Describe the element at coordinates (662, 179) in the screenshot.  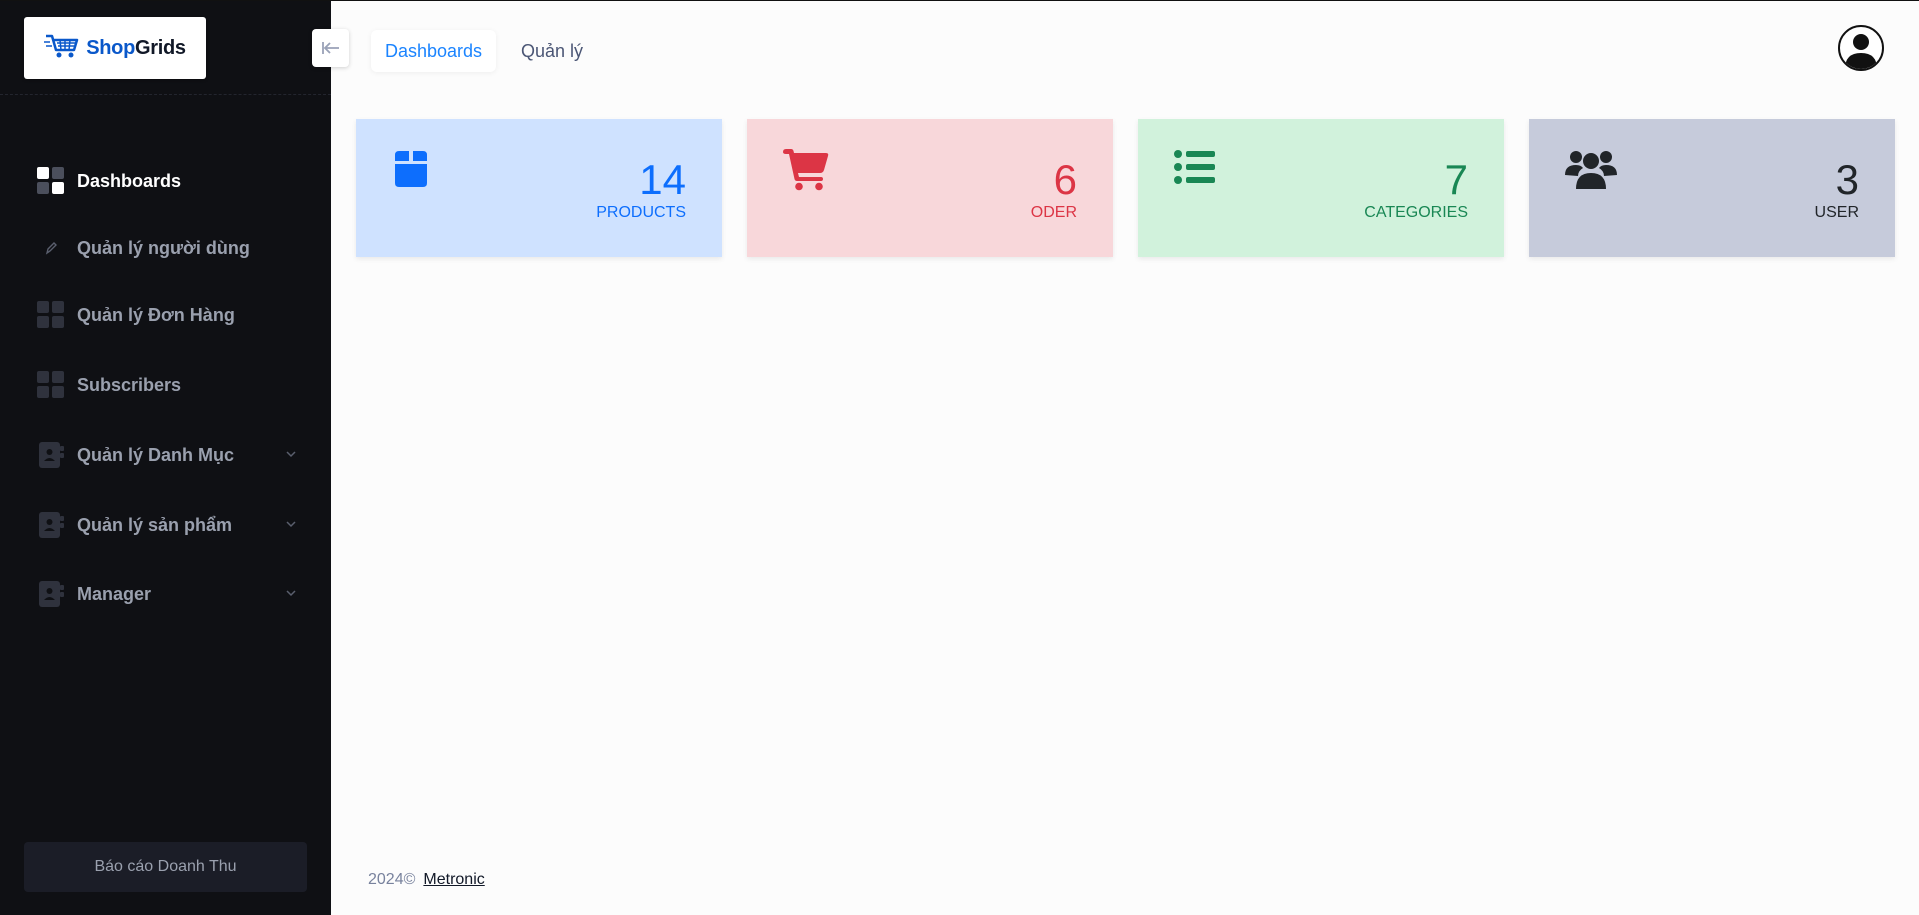
I see `stat-value: 14` at that location.